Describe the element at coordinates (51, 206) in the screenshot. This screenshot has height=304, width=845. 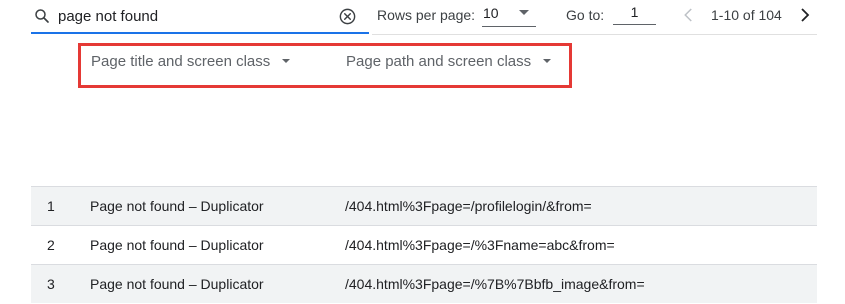
I see `row-index: 1` at that location.